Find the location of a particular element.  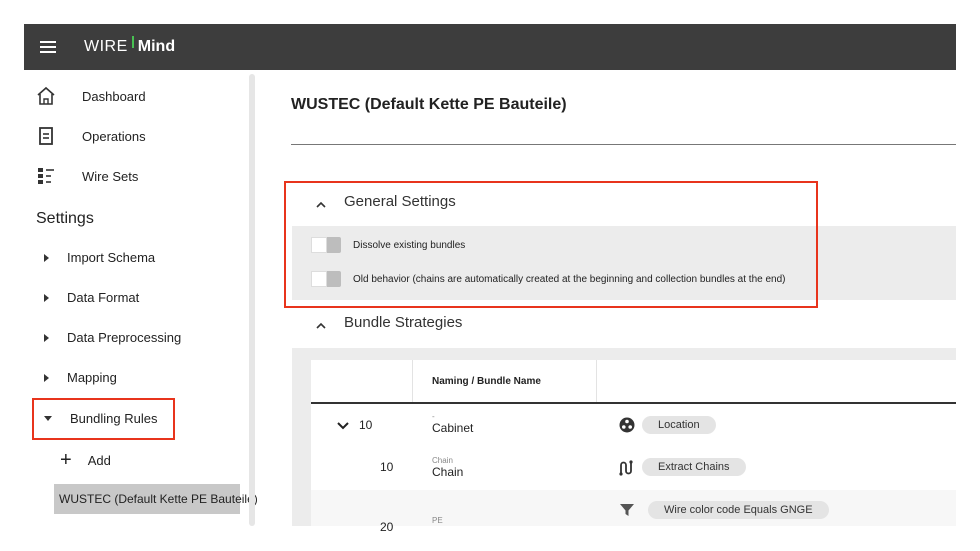

table-row: 20 PE Wire color code Equals GNGE is located at coordinates (633, 512).